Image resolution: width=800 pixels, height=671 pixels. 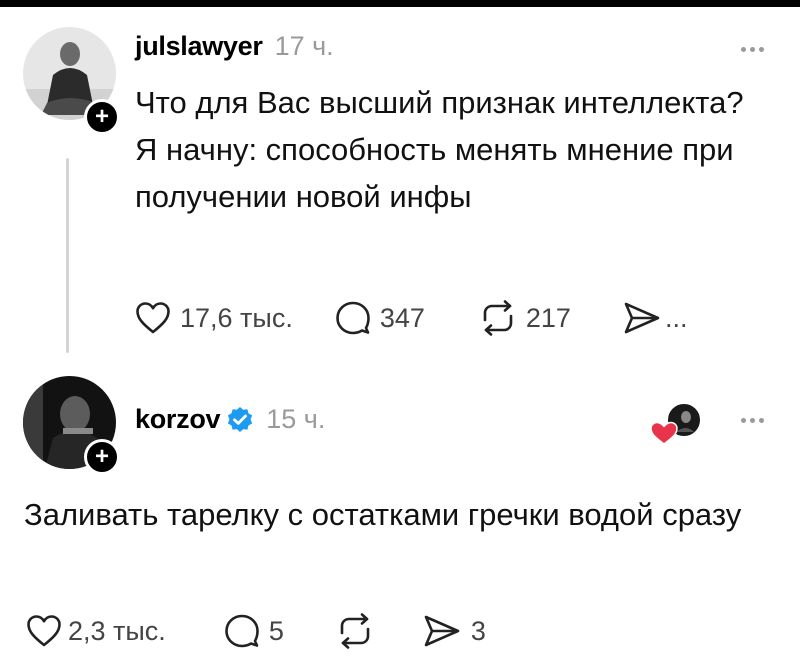 I want to click on like-button: 17,6 тыс., so click(x=214, y=318).